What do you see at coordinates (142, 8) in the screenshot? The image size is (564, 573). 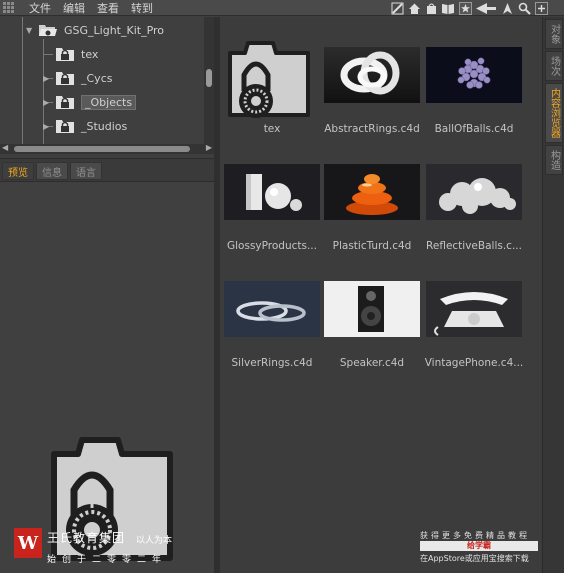 I see `menu-goto: 转到` at bounding box center [142, 8].